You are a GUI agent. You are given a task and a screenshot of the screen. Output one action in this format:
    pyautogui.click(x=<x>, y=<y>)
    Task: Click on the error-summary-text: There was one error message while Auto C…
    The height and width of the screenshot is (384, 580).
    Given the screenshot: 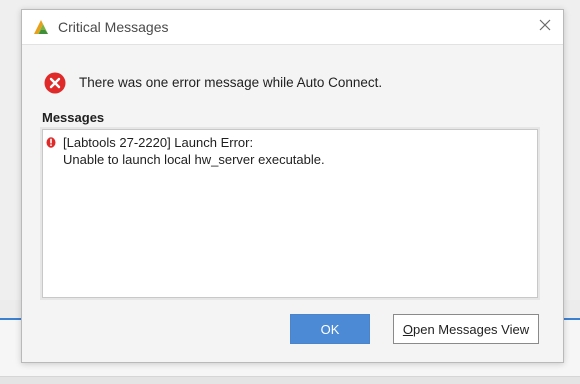 What is the action you would take?
    pyautogui.click(x=231, y=82)
    